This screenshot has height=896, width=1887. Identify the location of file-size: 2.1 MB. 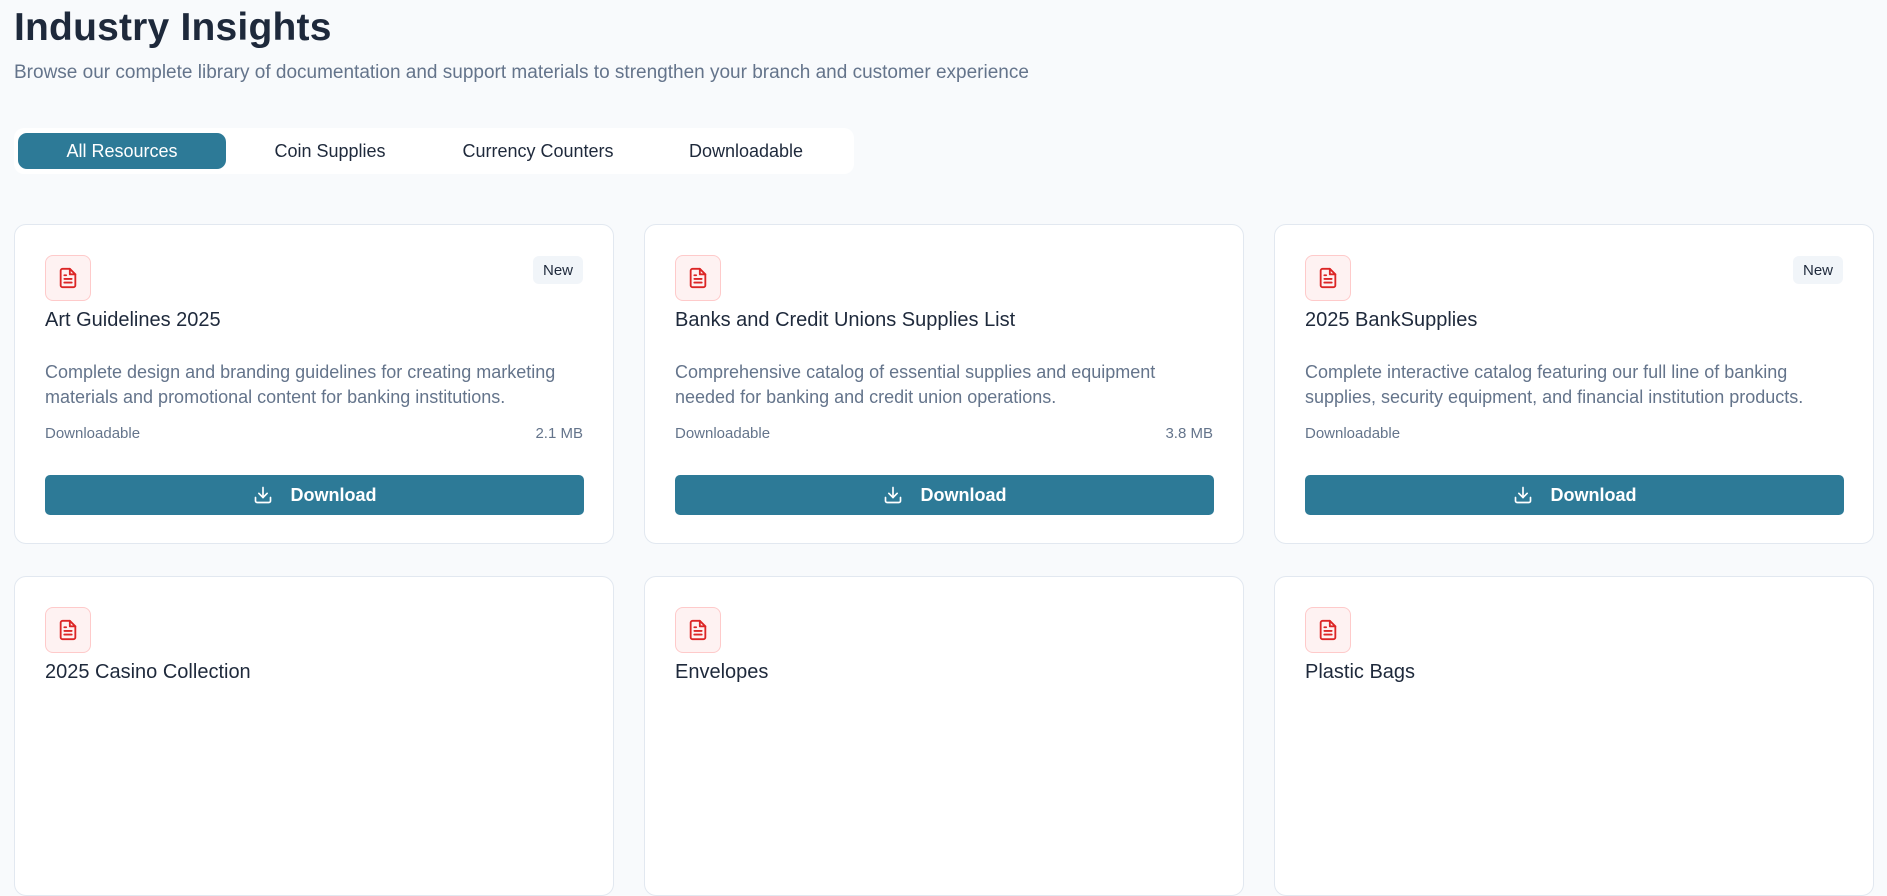
(559, 433).